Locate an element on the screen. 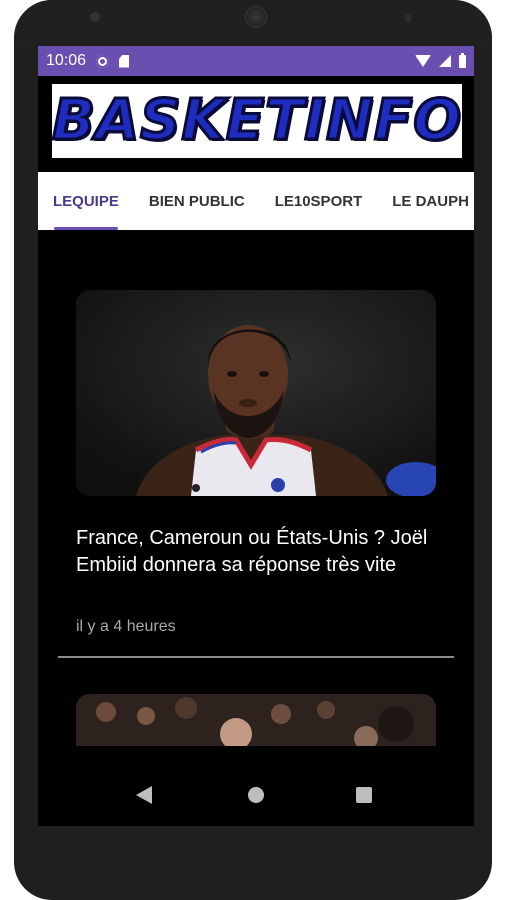  status-right-icons is located at coordinates (440, 60).